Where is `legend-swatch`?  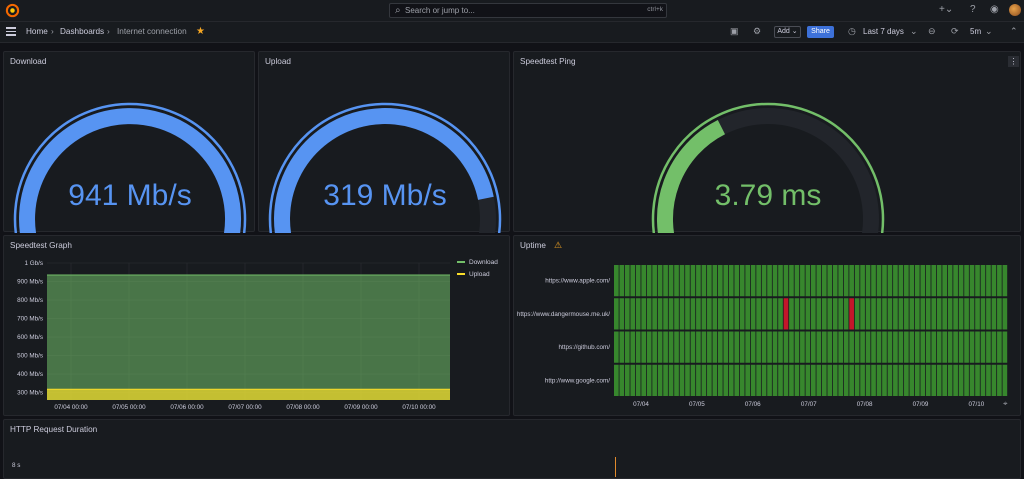 legend-swatch is located at coordinates (461, 274).